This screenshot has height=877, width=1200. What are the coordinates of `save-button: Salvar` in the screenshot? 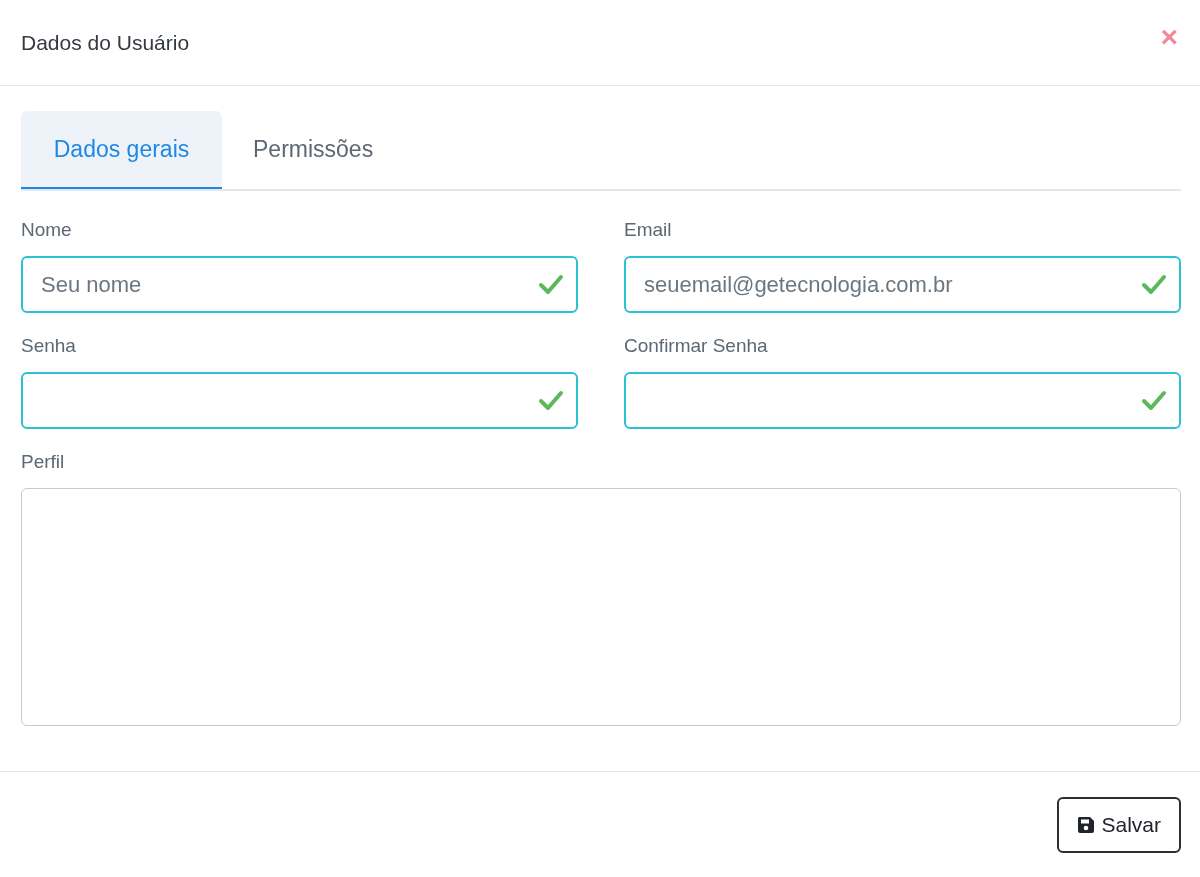 It's located at (1119, 824).